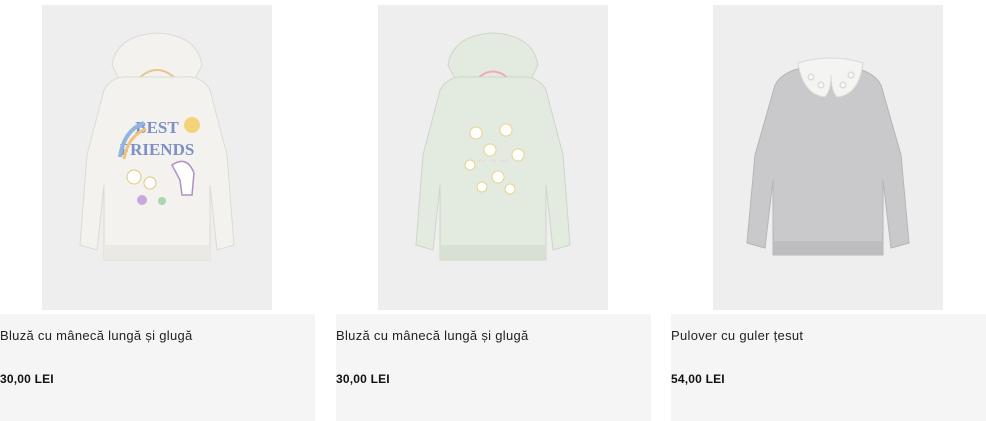  Describe the element at coordinates (737, 335) in the screenshot. I see `product-title: Pulover cu guler țesut` at that location.